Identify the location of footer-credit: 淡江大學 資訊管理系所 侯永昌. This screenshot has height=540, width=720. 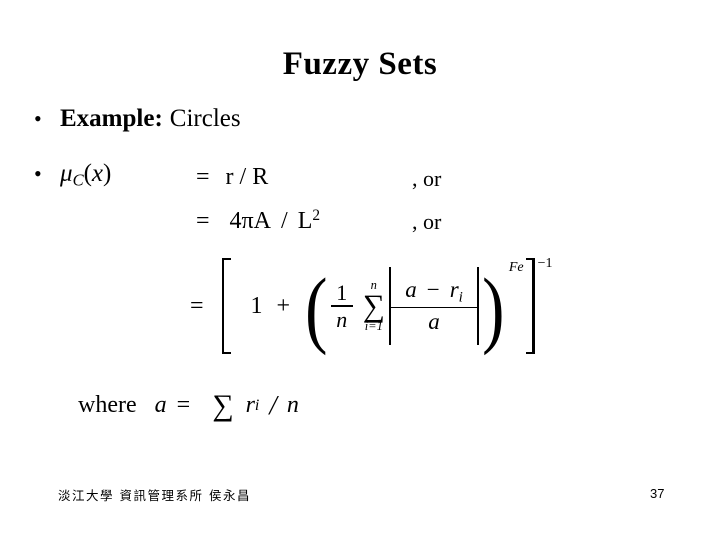
(154, 495).